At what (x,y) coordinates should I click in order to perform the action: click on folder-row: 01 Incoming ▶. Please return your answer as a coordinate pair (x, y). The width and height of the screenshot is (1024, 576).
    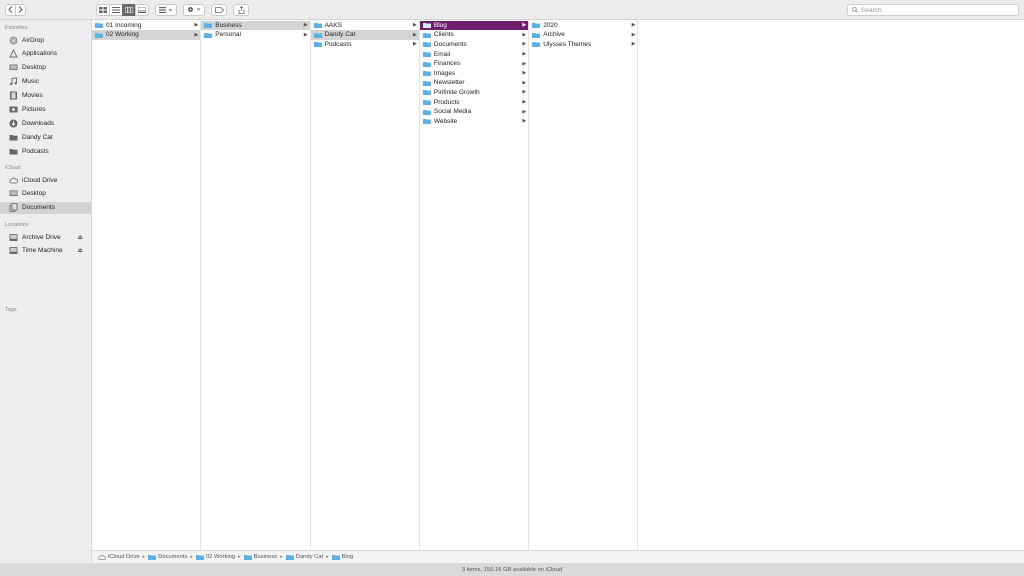
    Looking at the image, I should click on (146, 26).